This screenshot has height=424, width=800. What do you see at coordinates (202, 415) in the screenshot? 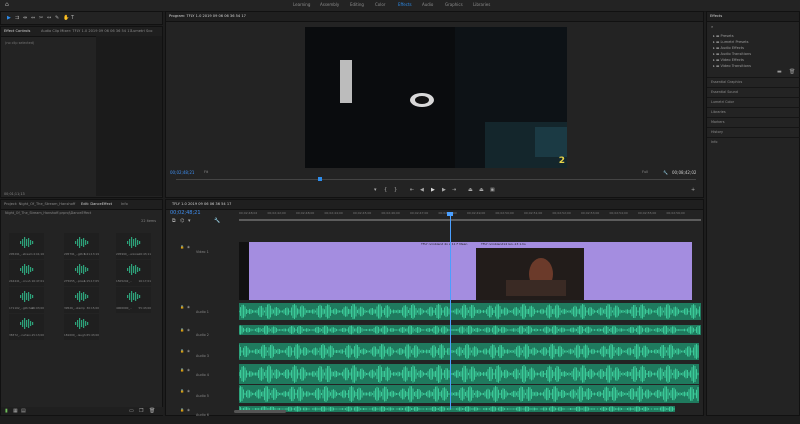
I see `track-header: Audio 6` at bounding box center [202, 415].